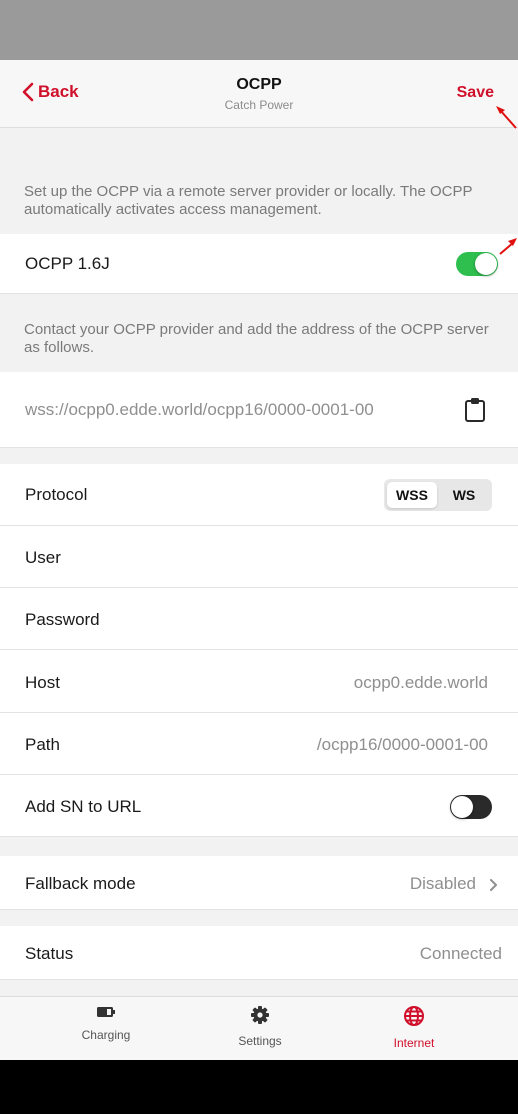  What do you see at coordinates (259, 557) in the screenshot?
I see `user-row: User` at bounding box center [259, 557].